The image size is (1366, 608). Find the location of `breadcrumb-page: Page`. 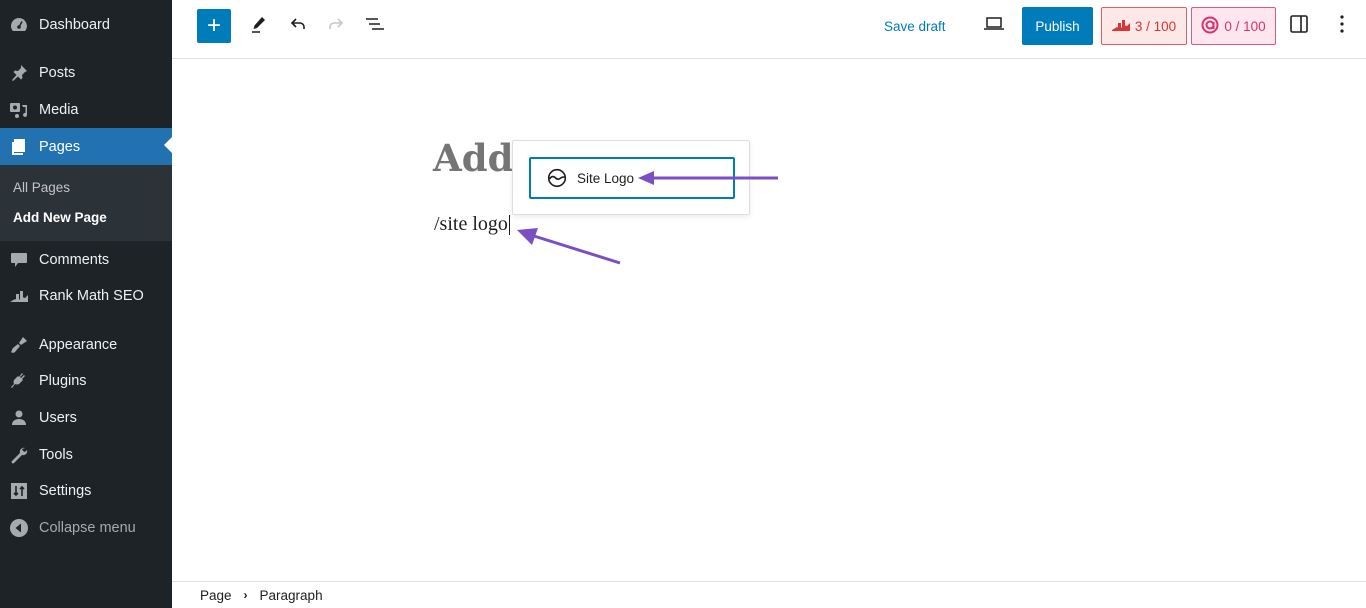

breadcrumb-page: Page is located at coordinates (216, 595).